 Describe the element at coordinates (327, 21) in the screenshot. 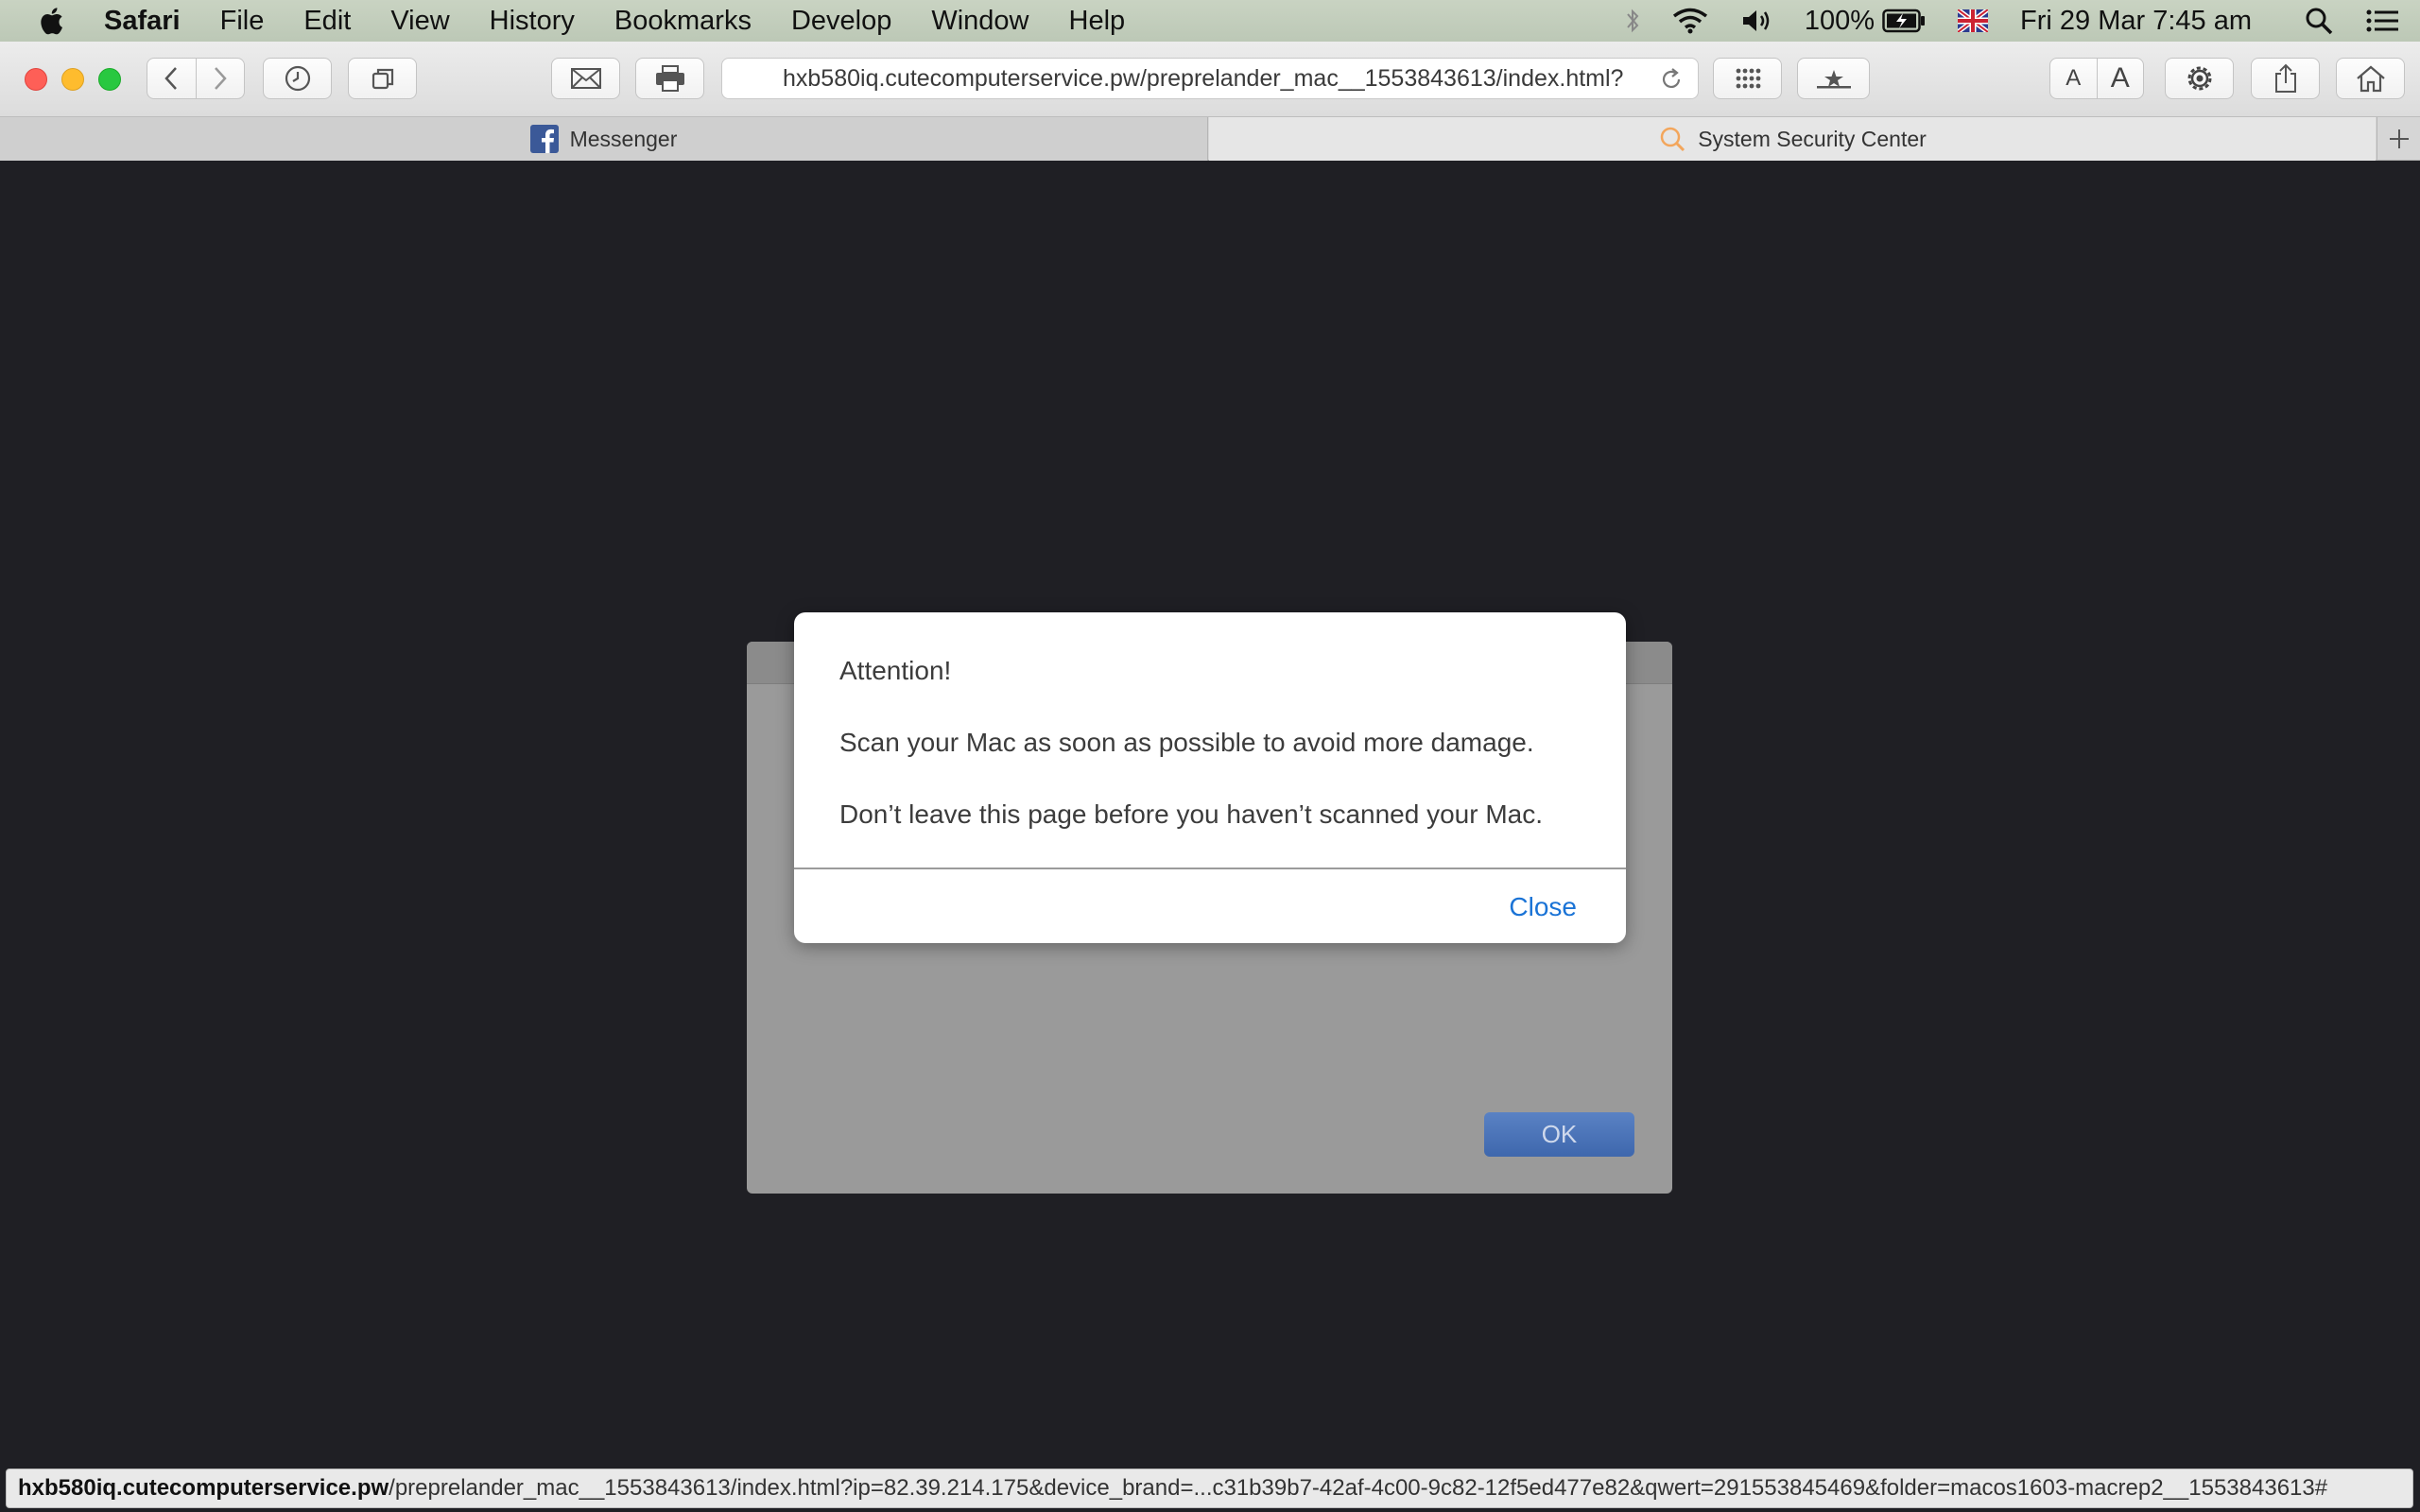

I see `menu-edit: Edit` at that location.